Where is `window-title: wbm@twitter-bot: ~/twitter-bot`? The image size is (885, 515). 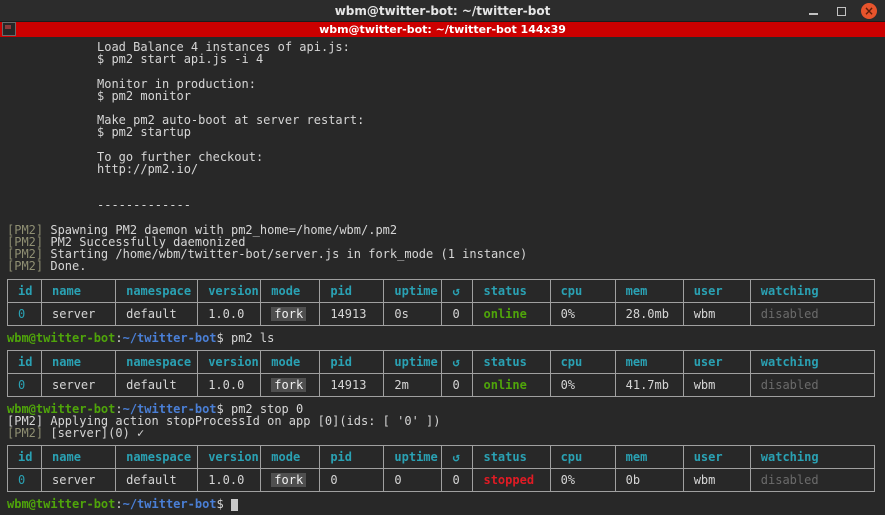 window-title: wbm@twitter-bot: ~/twitter-bot is located at coordinates (442, 10).